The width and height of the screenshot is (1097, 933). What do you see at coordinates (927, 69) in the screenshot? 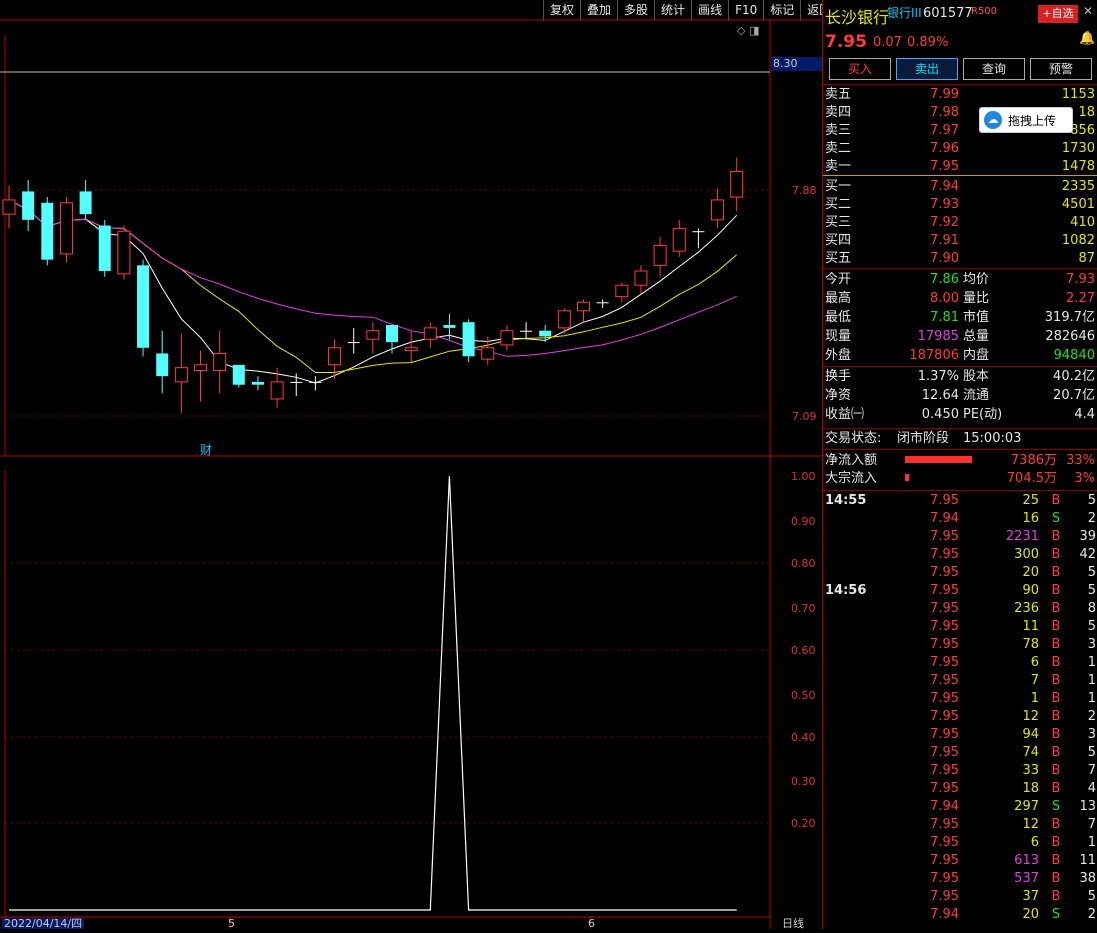
I see `sell-button: 卖出` at bounding box center [927, 69].